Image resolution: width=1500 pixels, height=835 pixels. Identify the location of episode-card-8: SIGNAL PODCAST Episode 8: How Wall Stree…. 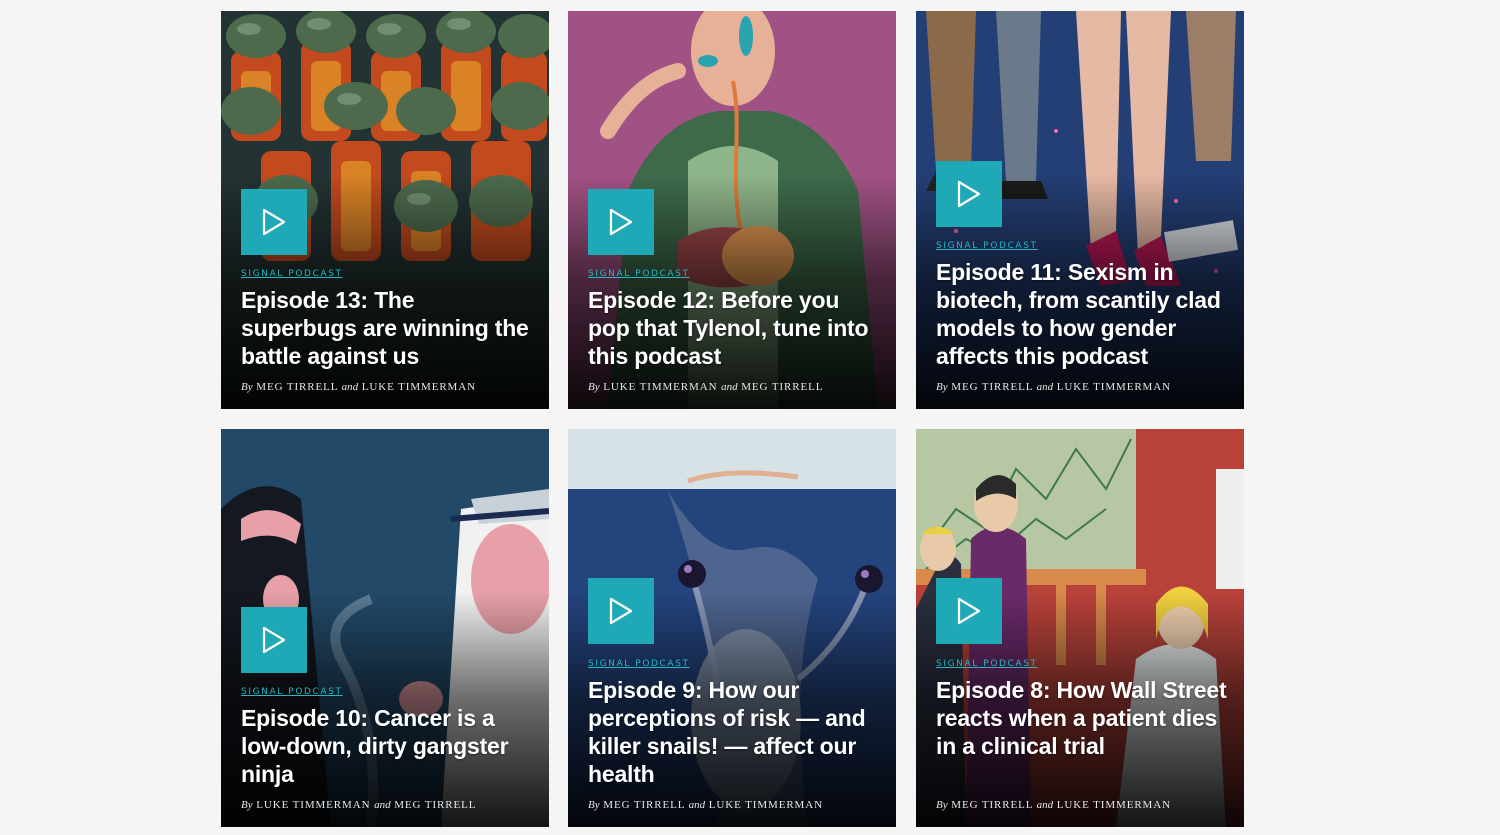
(1080, 628).